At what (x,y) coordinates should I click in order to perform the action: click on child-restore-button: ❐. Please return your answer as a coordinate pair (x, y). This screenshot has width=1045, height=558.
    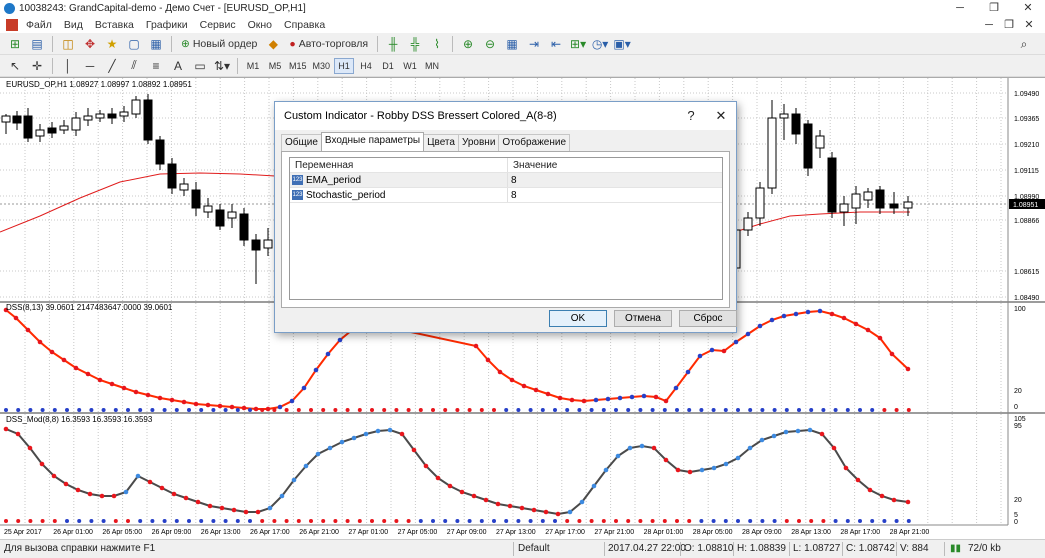
    Looking at the image, I should click on (1009, 25).